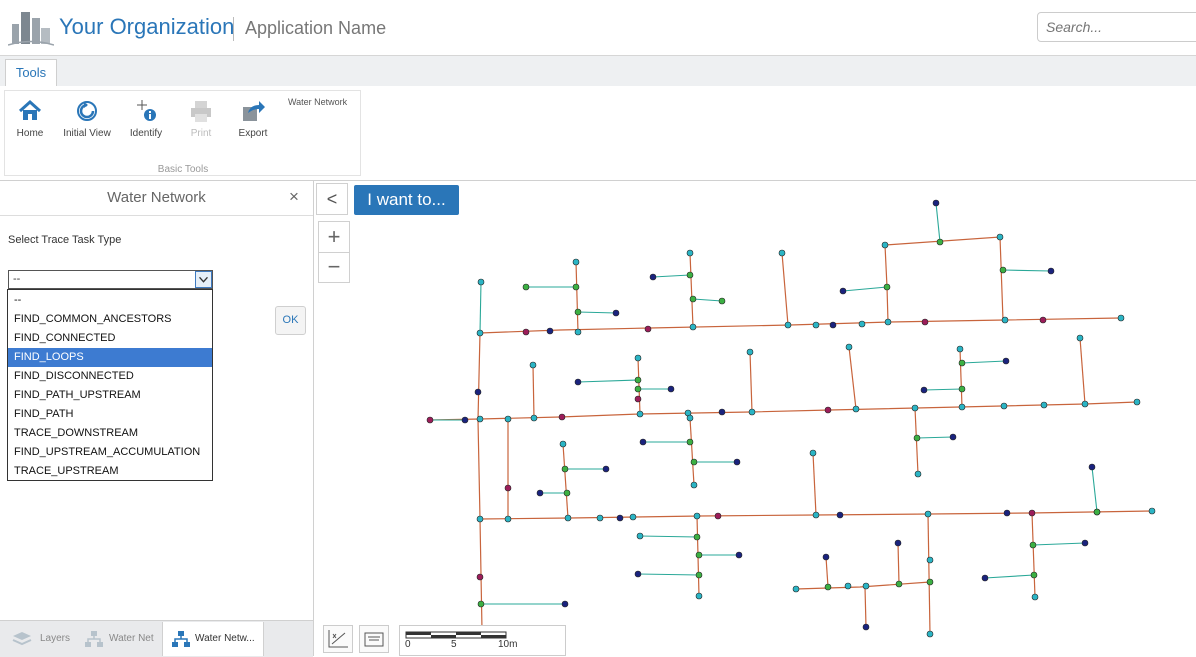  Describe the element at coordinates (203, 279) in the screenshot. I see `chevron-down-icon` at that location.